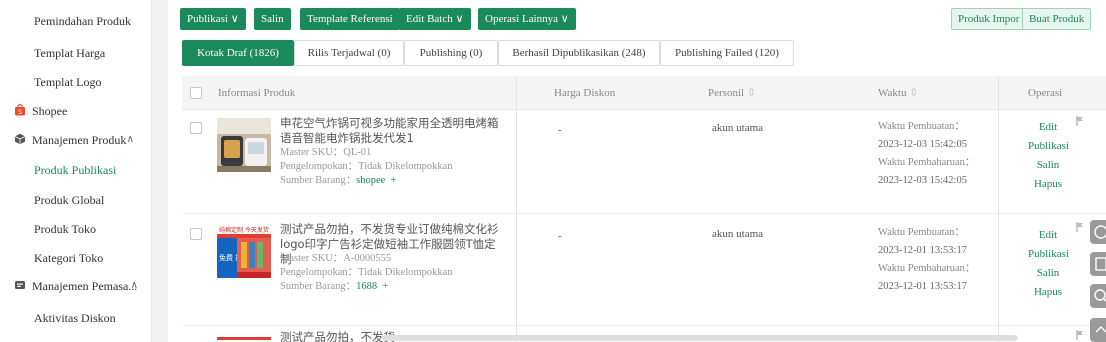 This screenshot has height=342, width=1106. I want to click on tab-label: Berhasil Dipublikasikan (248), so click(579, 53).